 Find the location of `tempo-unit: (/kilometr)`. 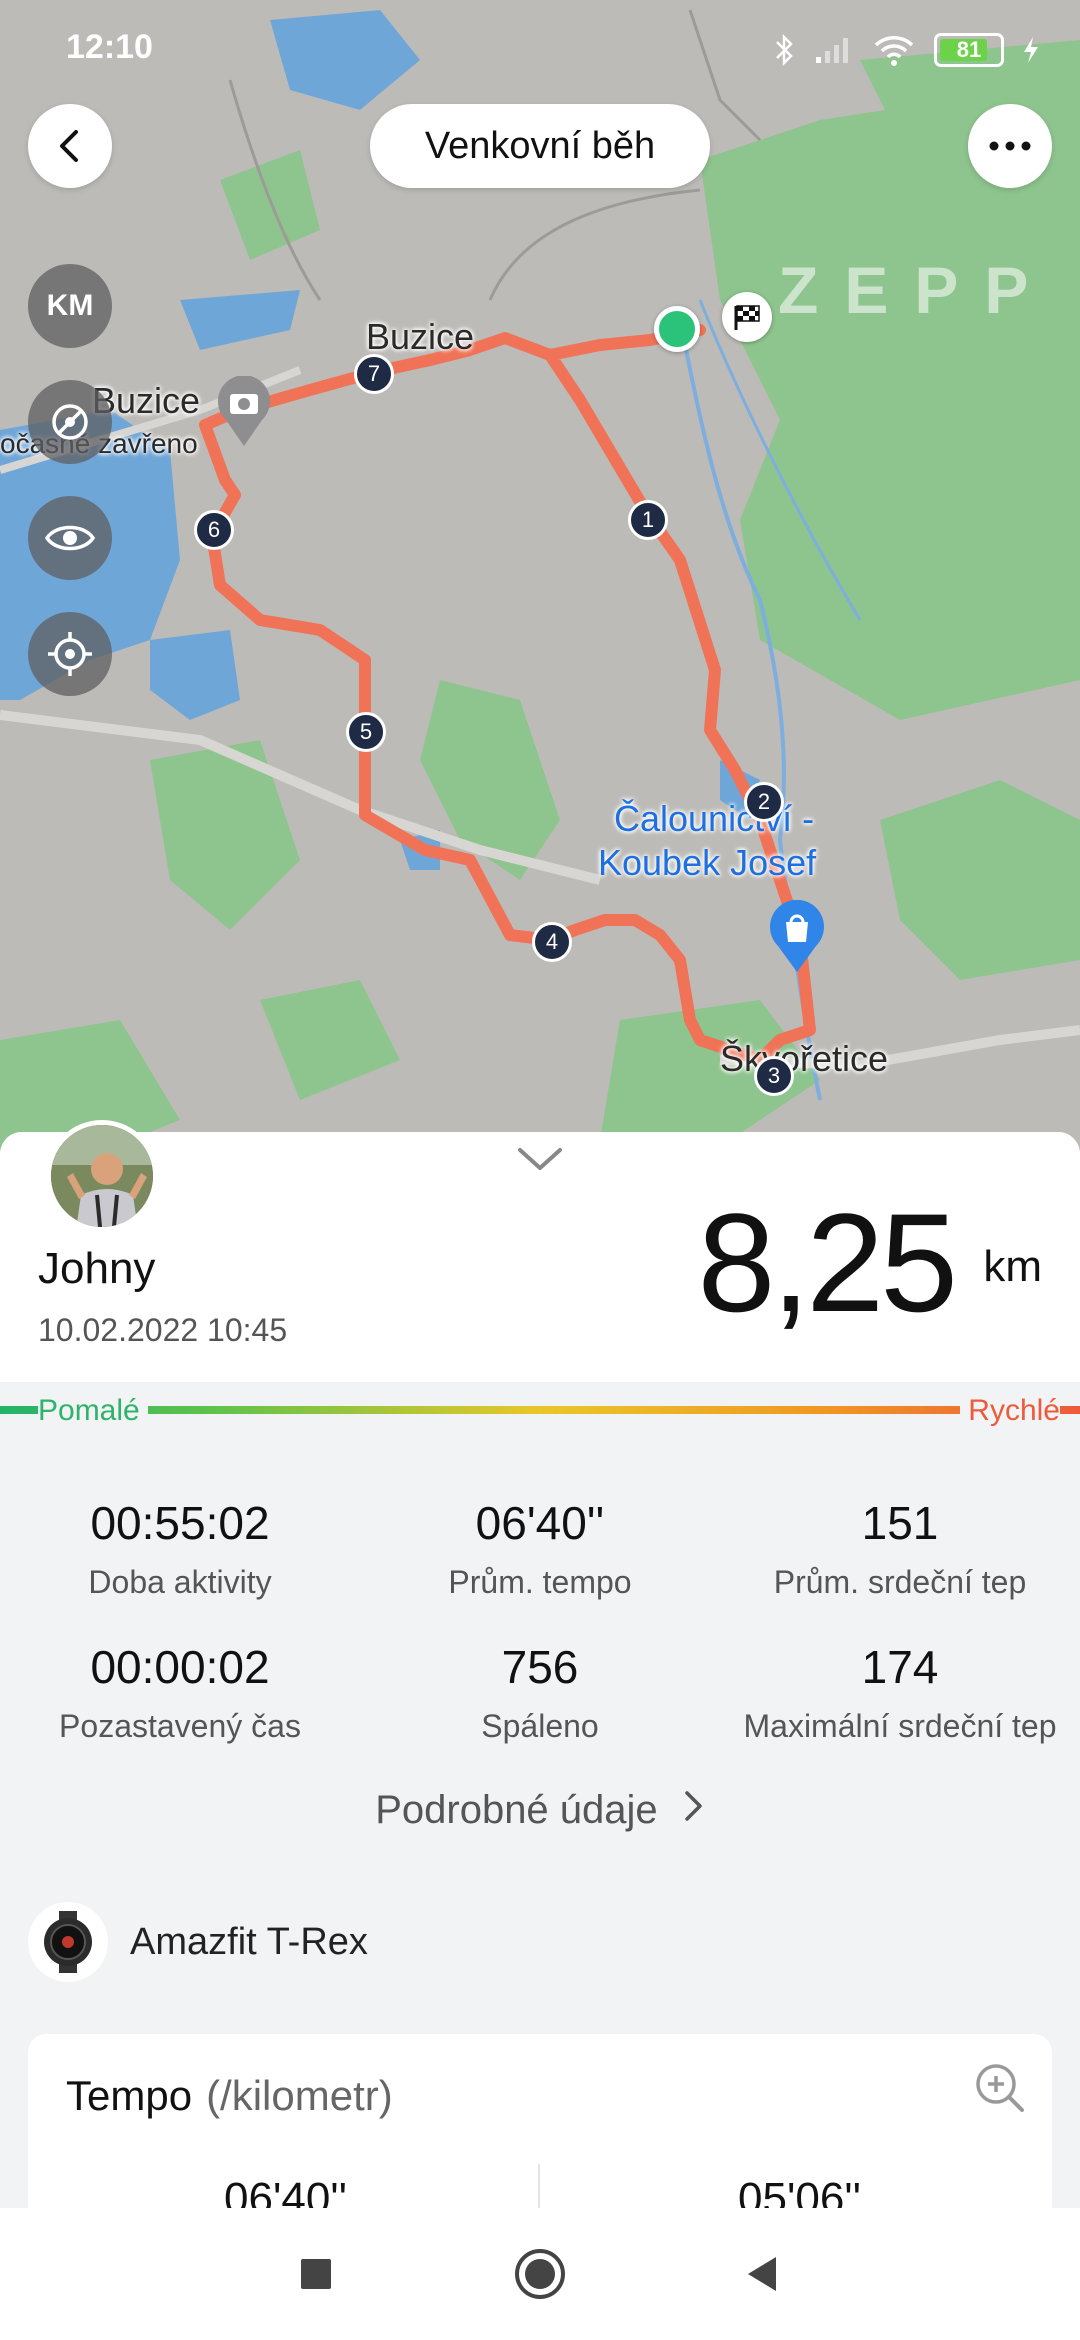

tempo-unit: (/kilometr) is located at coordinates (299, 2095).